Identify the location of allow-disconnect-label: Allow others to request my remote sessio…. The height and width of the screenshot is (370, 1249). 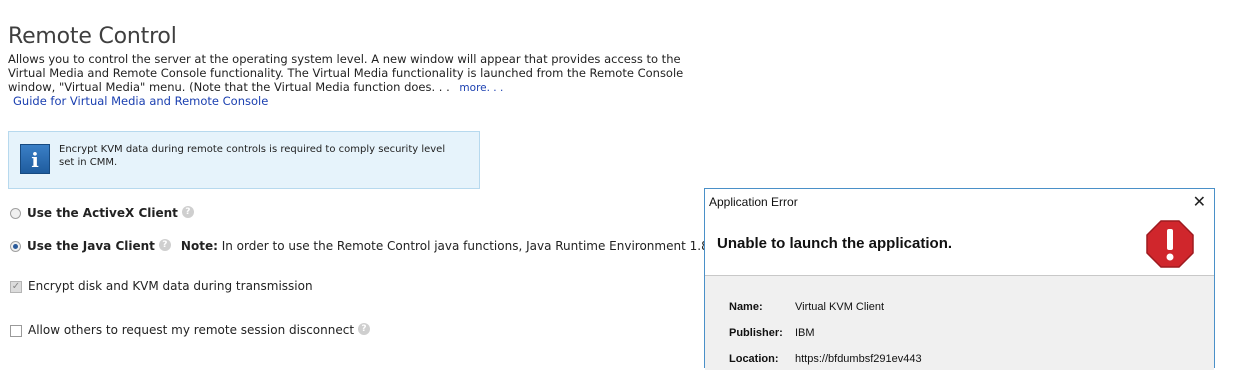
(191, 330).